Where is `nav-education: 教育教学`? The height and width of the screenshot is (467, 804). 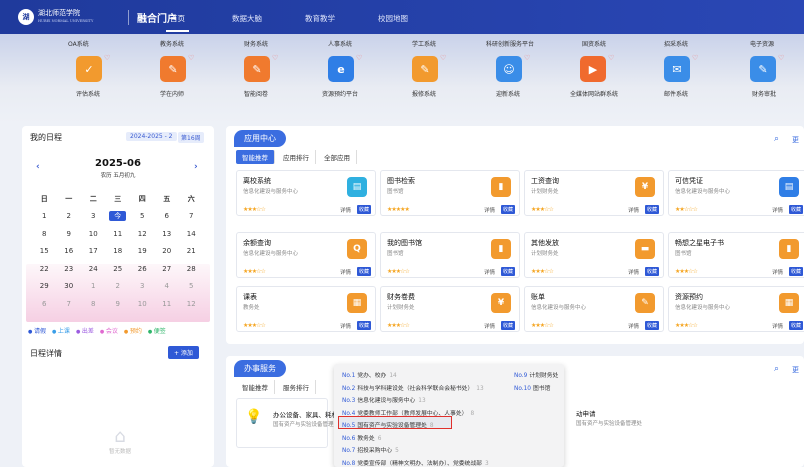
nav-education: 教育教学 is located at coordinates (320, 18).